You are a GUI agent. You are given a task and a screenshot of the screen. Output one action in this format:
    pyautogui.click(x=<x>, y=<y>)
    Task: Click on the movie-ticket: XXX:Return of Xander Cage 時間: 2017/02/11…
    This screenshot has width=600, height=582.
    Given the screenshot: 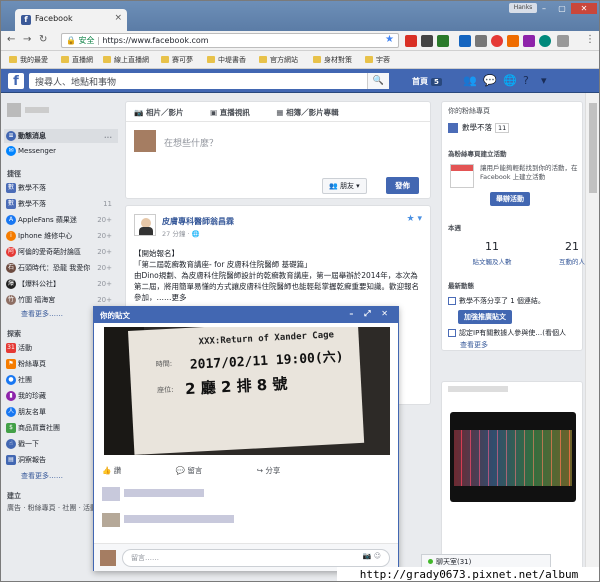 What is the action you would take?
    pyautogui.click(x=246, y=391)
    